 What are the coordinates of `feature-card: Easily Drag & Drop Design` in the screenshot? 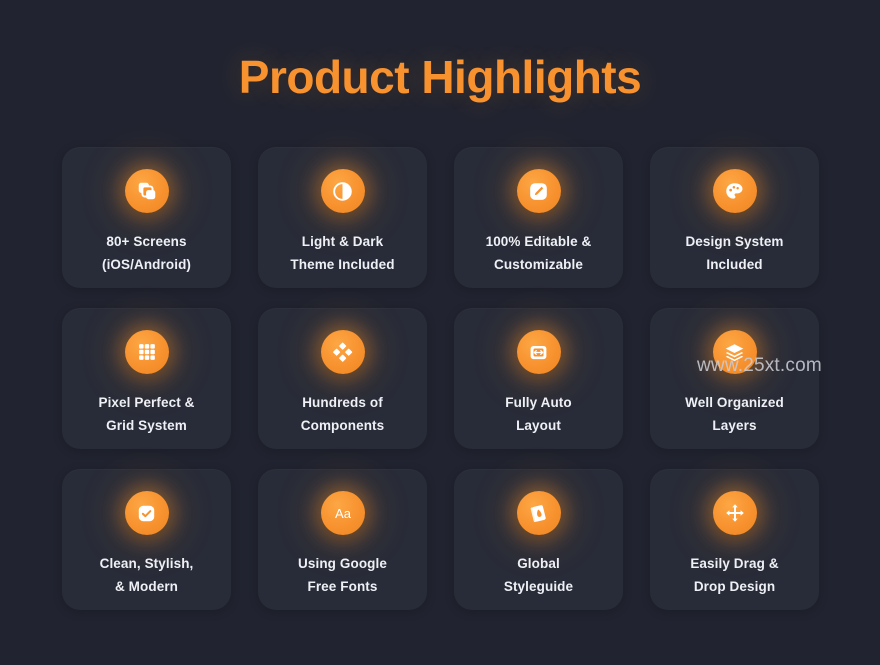 It's located at (734, 539).